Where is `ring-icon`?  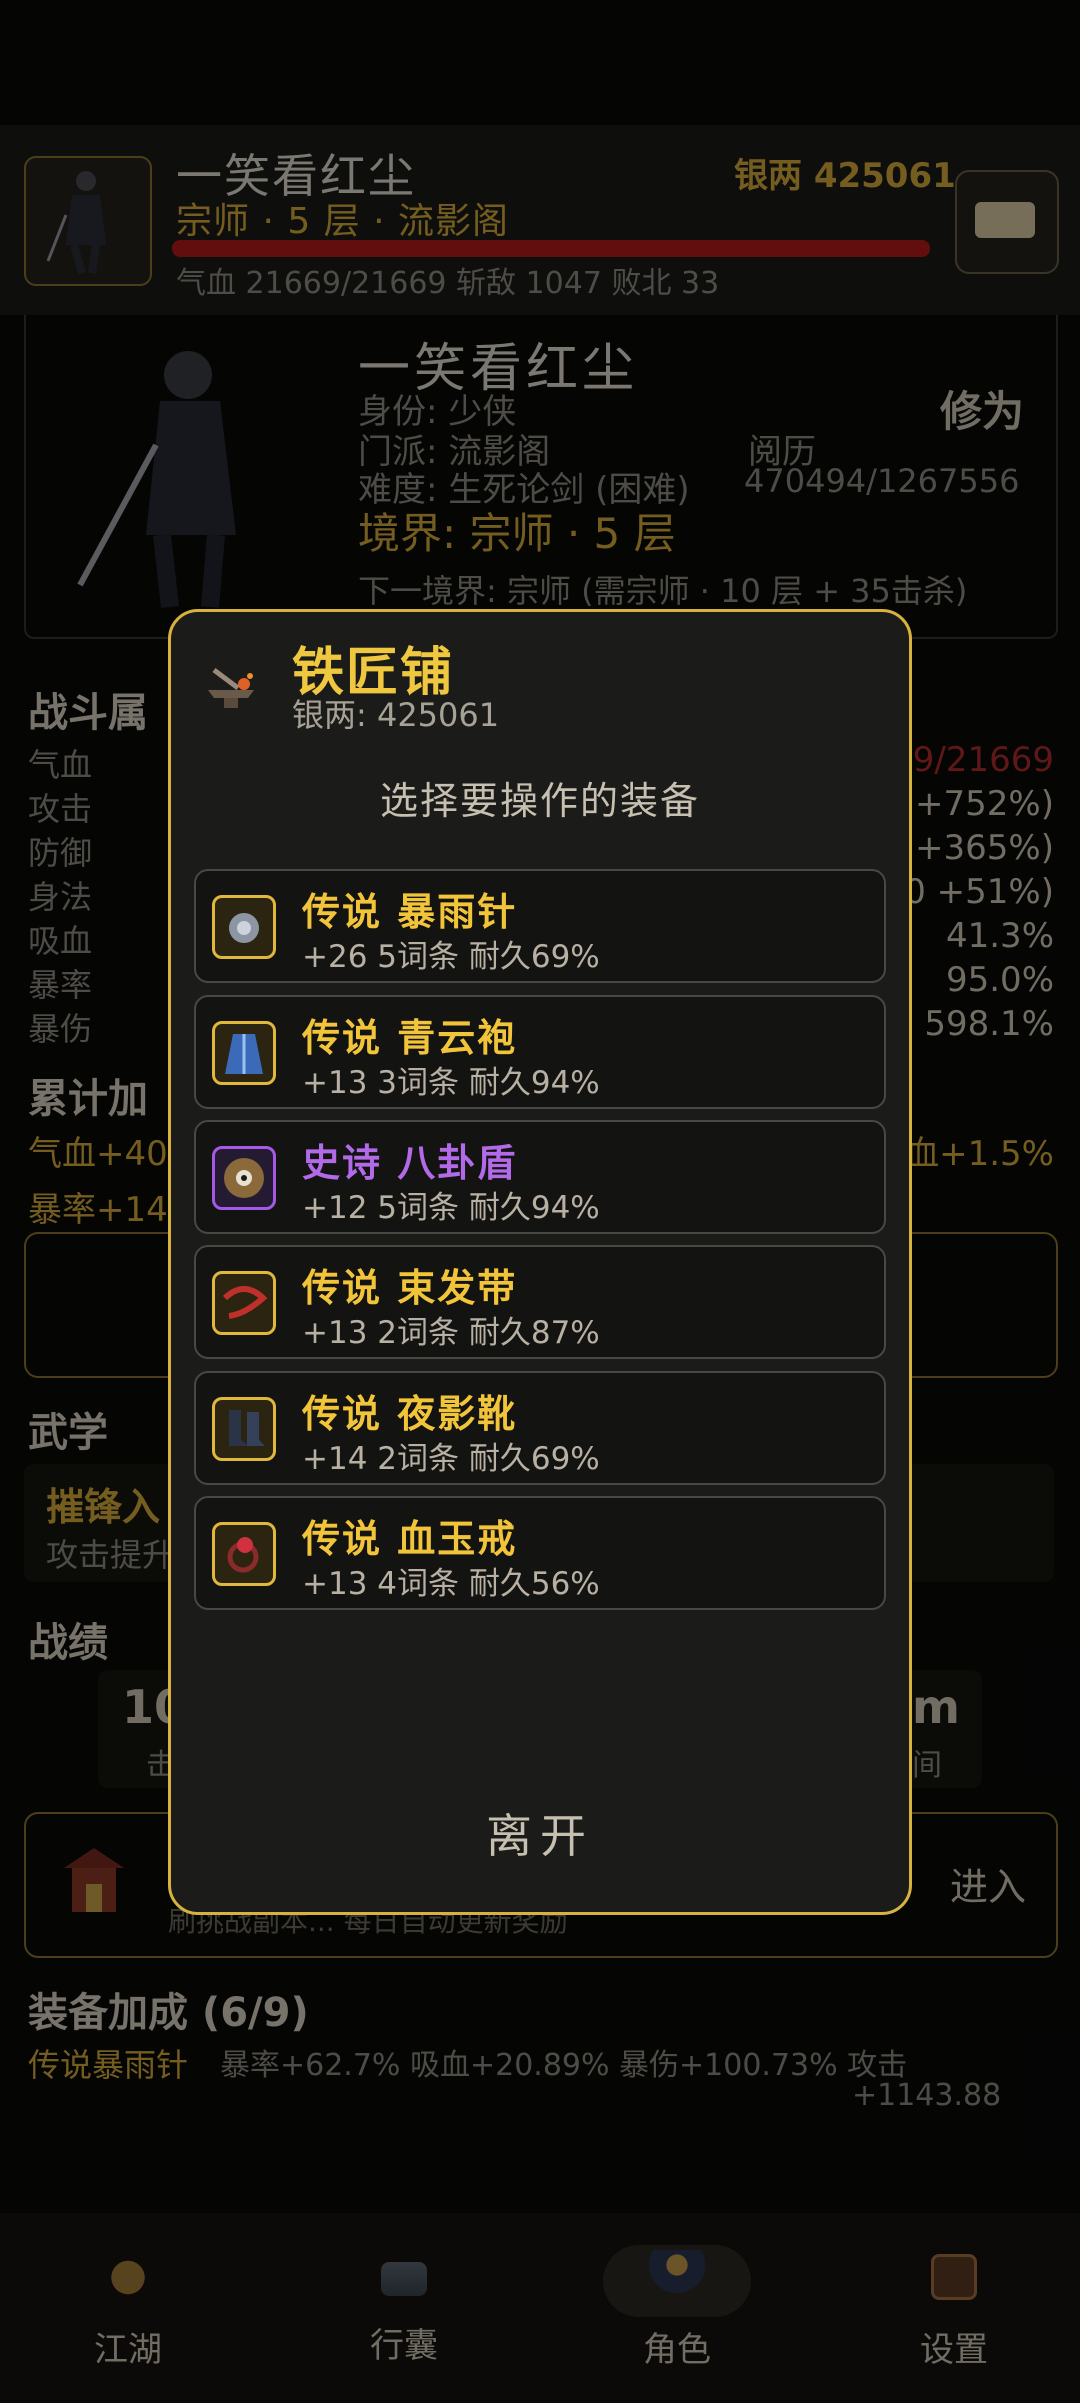
ring-icon is located at coordinates (244, 1554).